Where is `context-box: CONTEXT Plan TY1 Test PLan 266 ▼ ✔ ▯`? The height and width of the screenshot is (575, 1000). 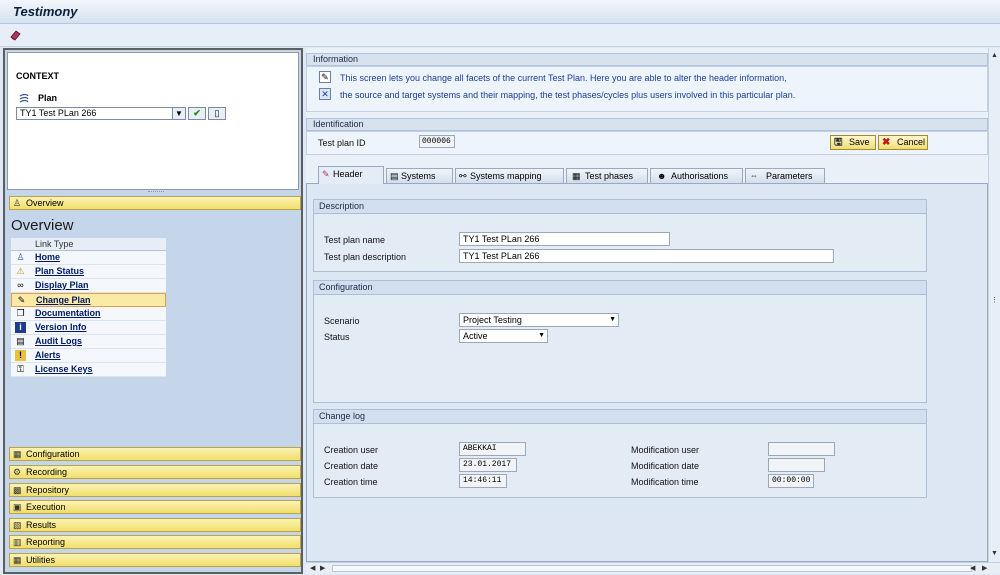
context-box: CONTEXT Plan TY1 Test PLan 266 ▼ ✔ ▯ is located at coordinates (153, 122).